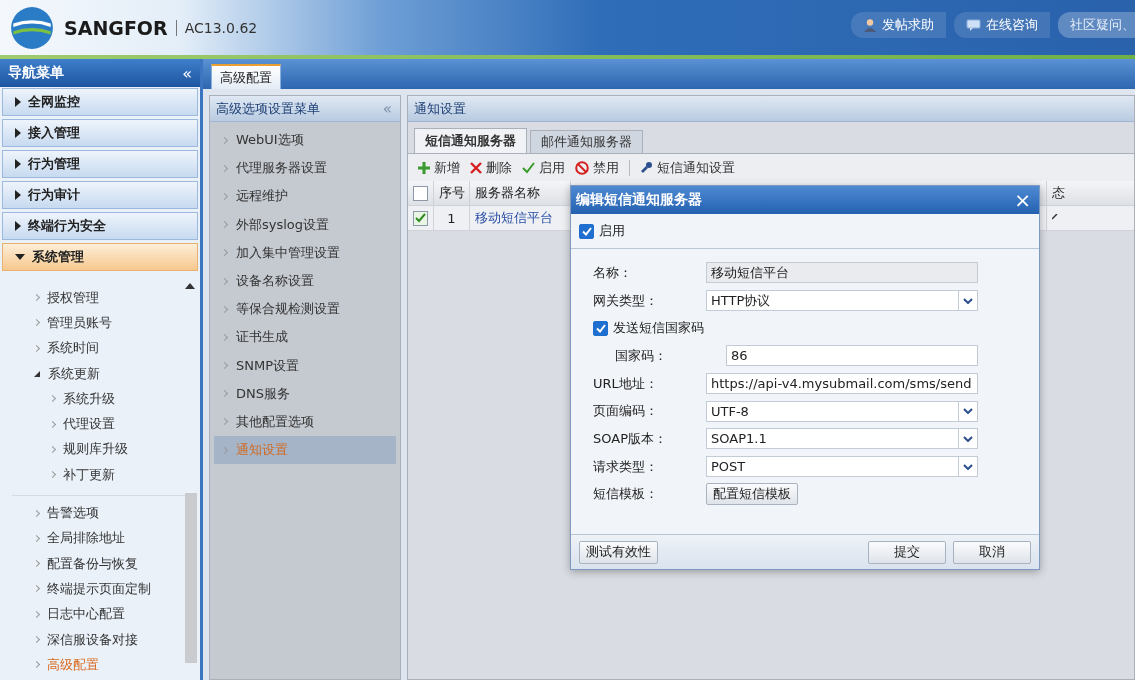  Describe the element at coordinates (626, 411) in the screenshot. I see `field-label: 页面编码：` at that location.